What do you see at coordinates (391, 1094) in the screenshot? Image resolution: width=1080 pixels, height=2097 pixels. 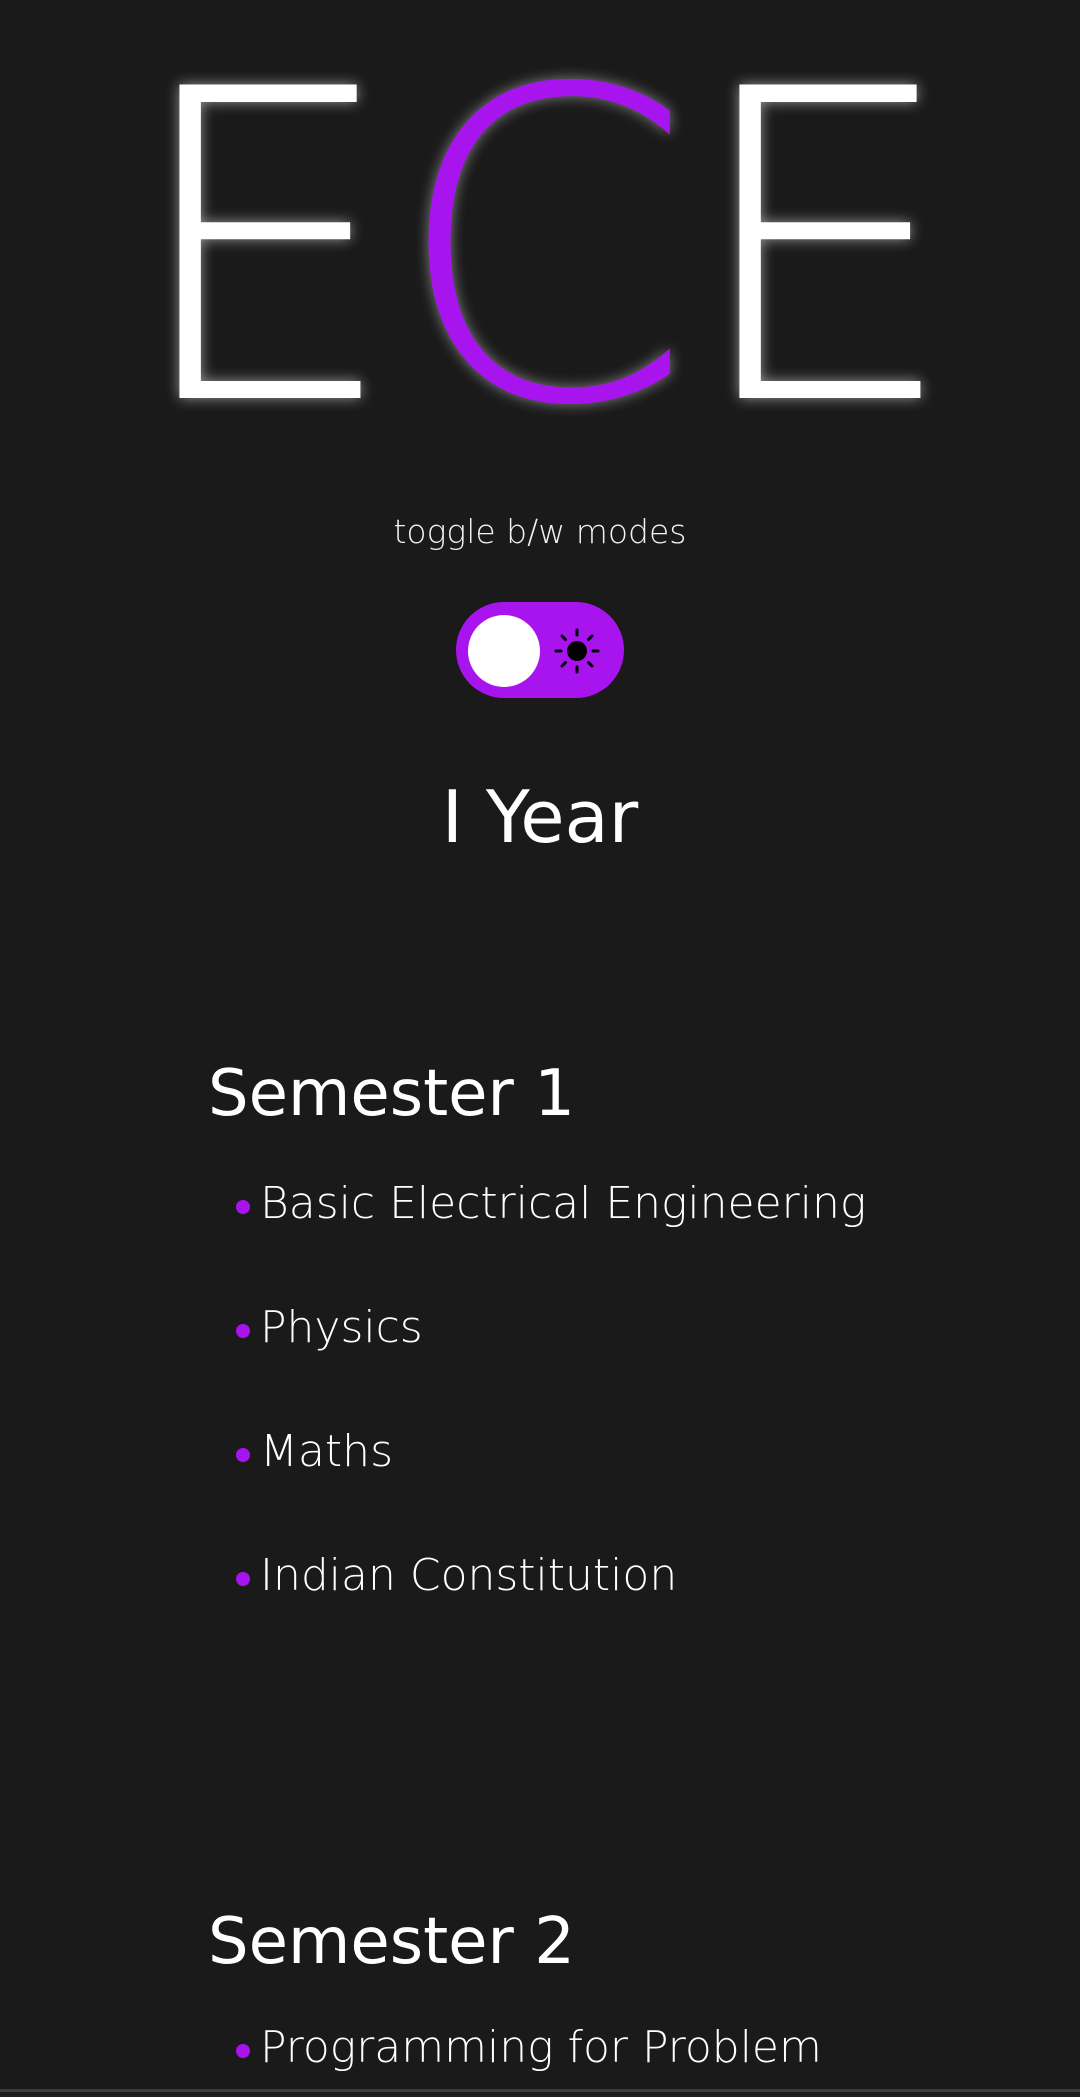 I see `semester-title: Semester 1` at bounding box center [391, 1094].